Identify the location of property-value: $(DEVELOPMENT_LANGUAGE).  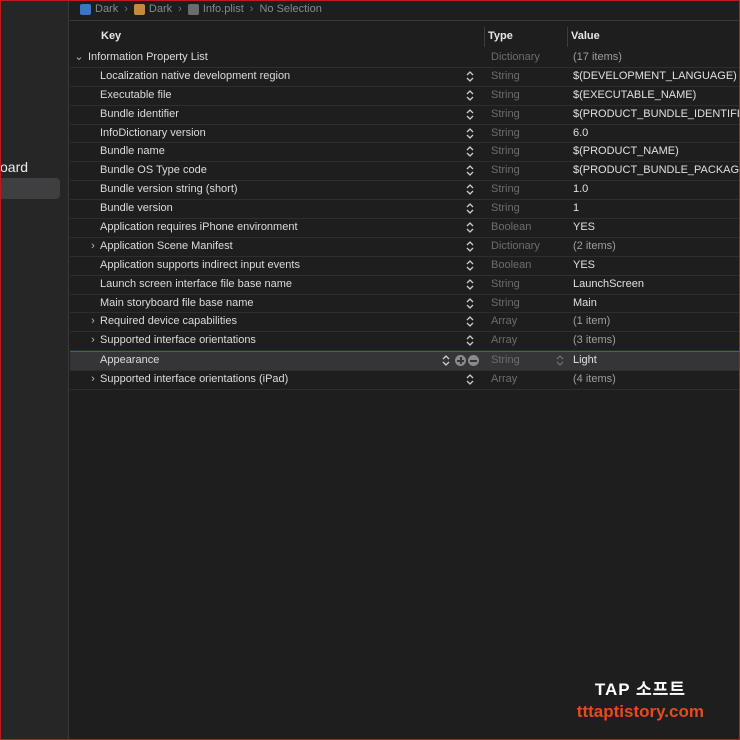
(655, 76).